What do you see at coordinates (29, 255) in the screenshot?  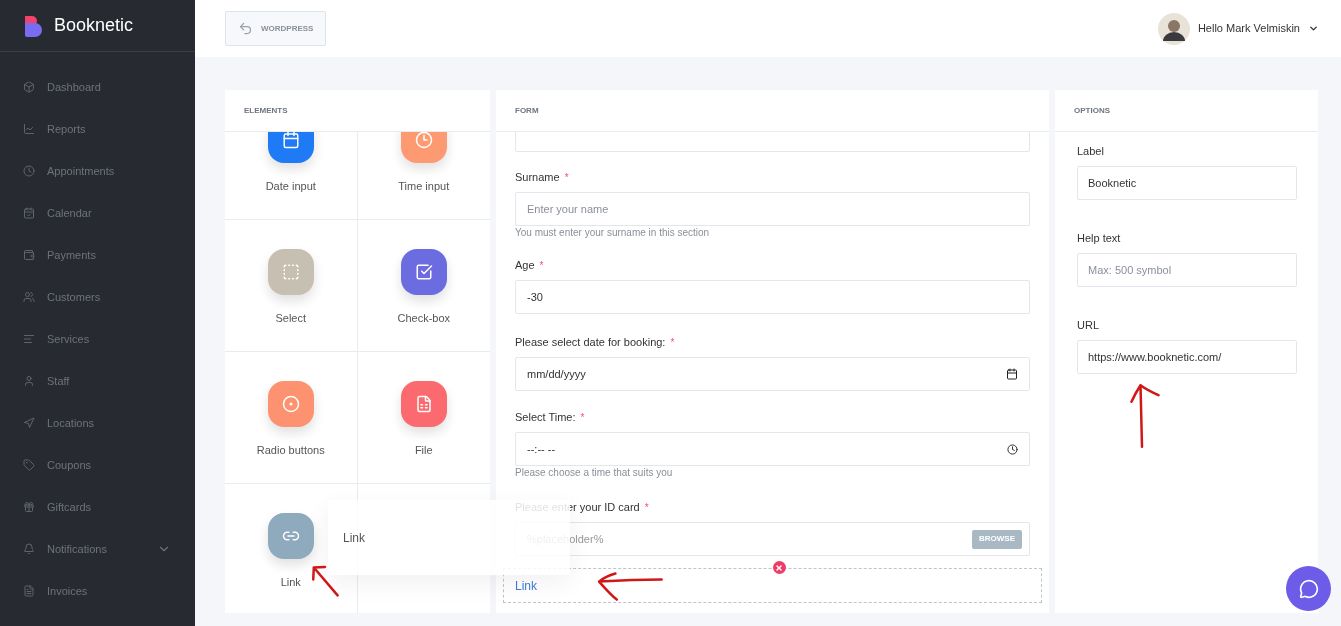 I see `wallet-icon` at bounding box center [29, 255].